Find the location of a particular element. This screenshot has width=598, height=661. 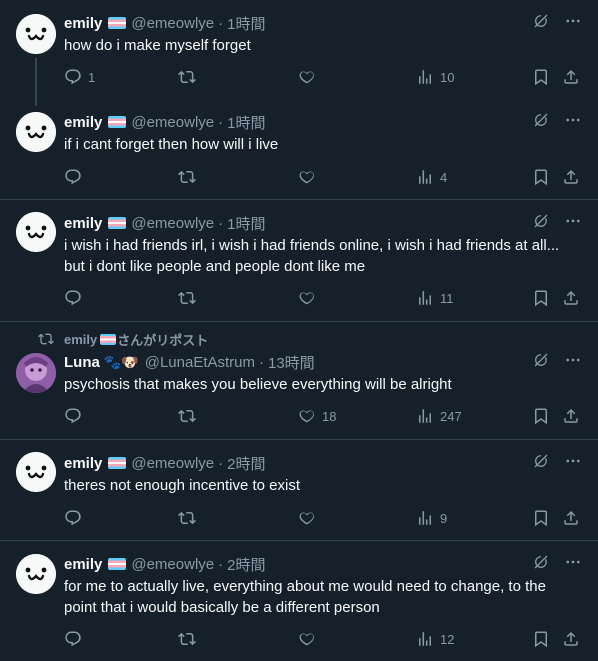

views-button: 11 is located at coordinates (435, 298).